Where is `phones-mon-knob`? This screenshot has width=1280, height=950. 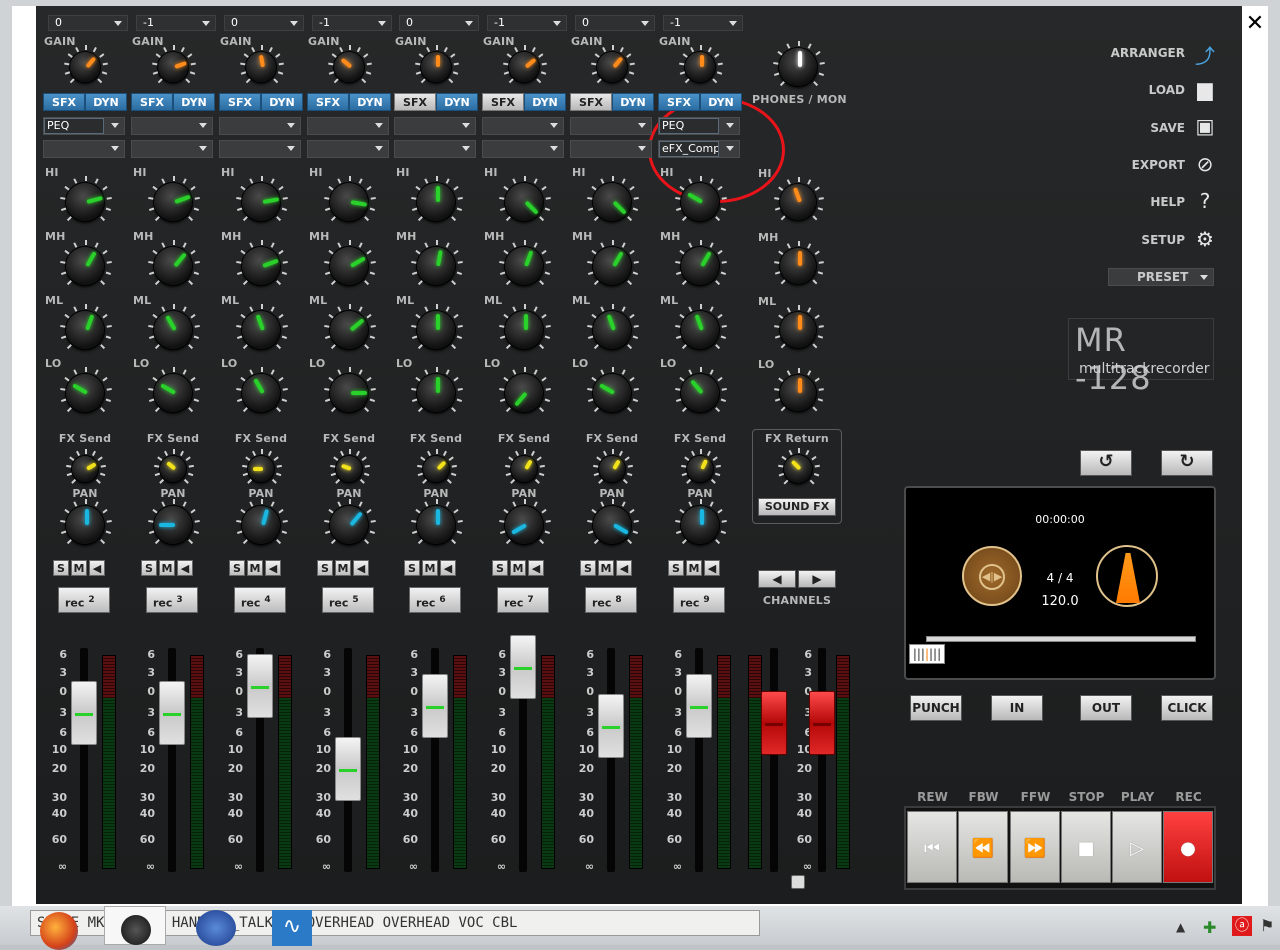 phones-mon-knob is located at coordinates (799, 64).